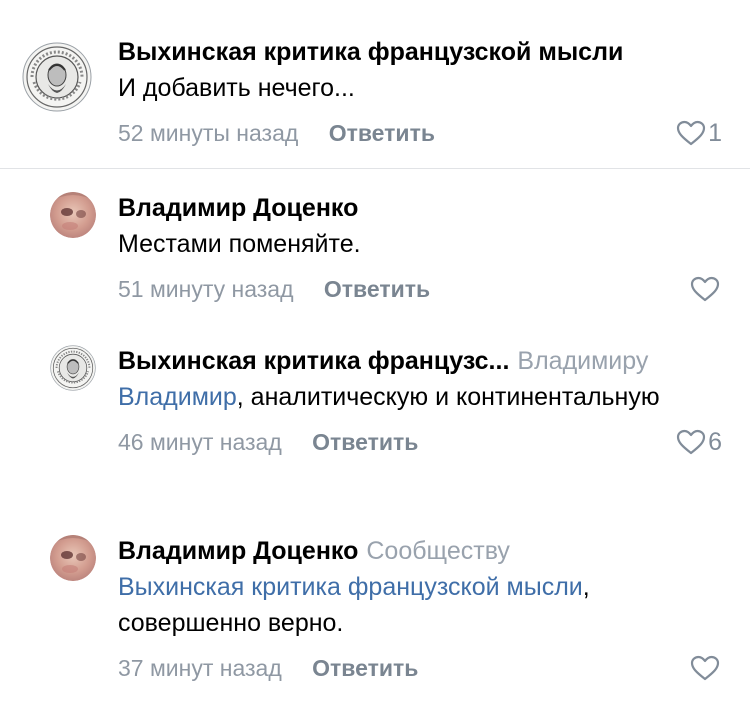 The image size is (750, 714). Describe the element at coordinates (239, 244) in the screenshot. I see `comment-text-content: Местами поменяйте.` at that location.